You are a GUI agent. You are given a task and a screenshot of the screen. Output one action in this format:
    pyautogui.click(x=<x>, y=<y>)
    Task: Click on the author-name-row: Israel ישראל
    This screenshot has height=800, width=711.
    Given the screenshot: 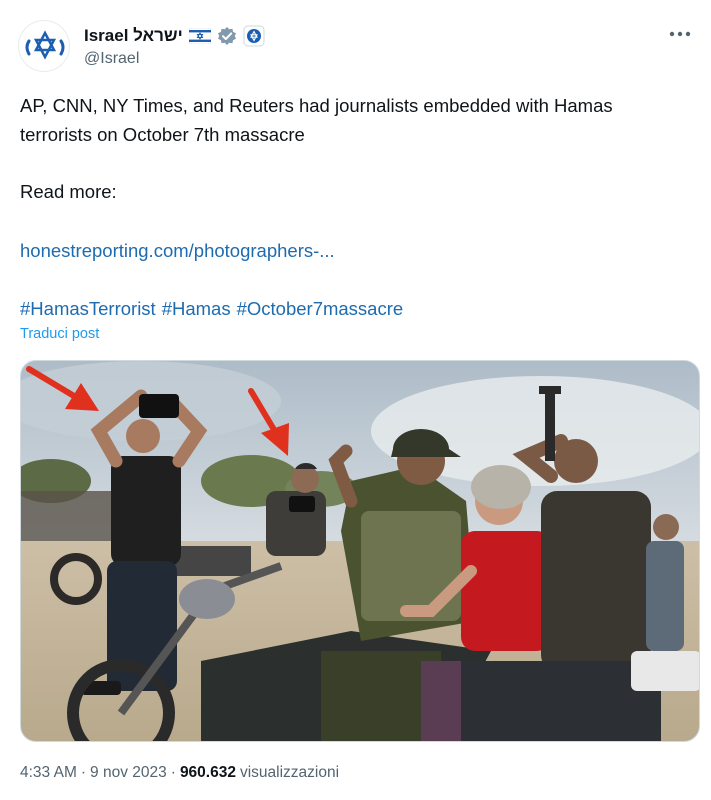 What is the action you would take?
    pyautogui.click(x=174, y=36)
    